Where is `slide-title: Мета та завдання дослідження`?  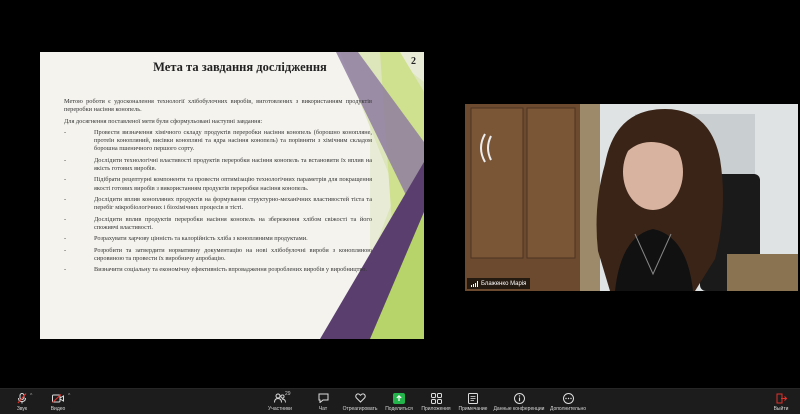 slide-title: Мета та завдання дослідження is located at coordinates (240, 67).